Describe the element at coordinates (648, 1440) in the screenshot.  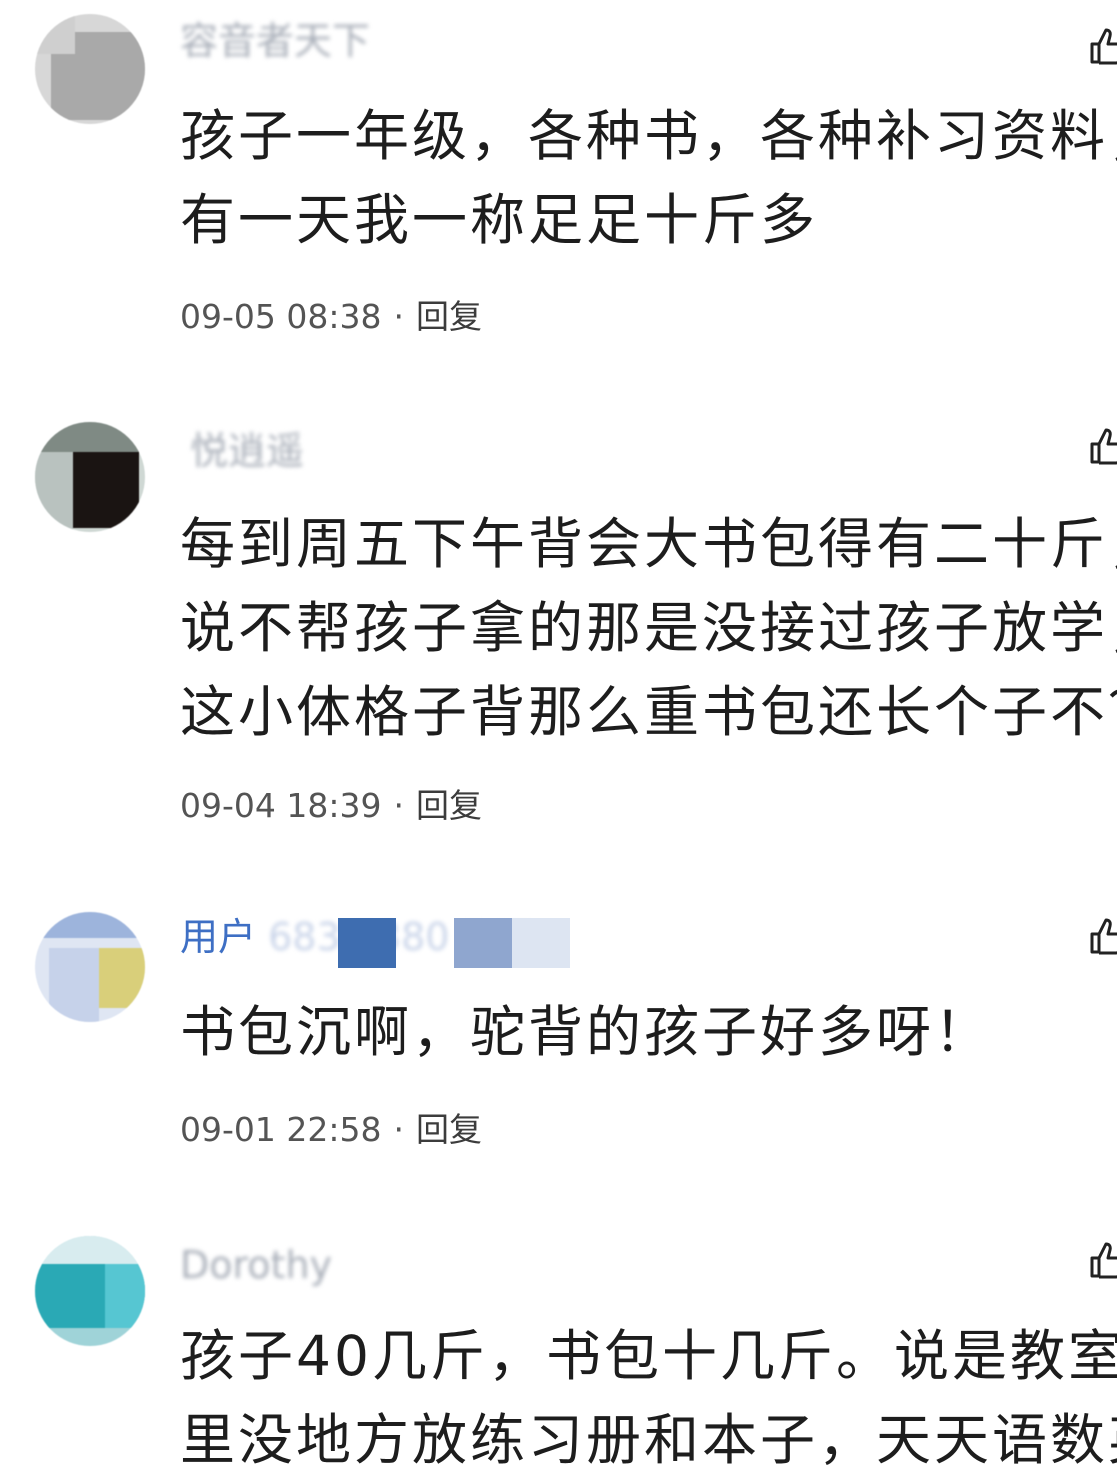
I see `comment-text-line: 里没地方放练习册和本子，天天语数英` at that location.